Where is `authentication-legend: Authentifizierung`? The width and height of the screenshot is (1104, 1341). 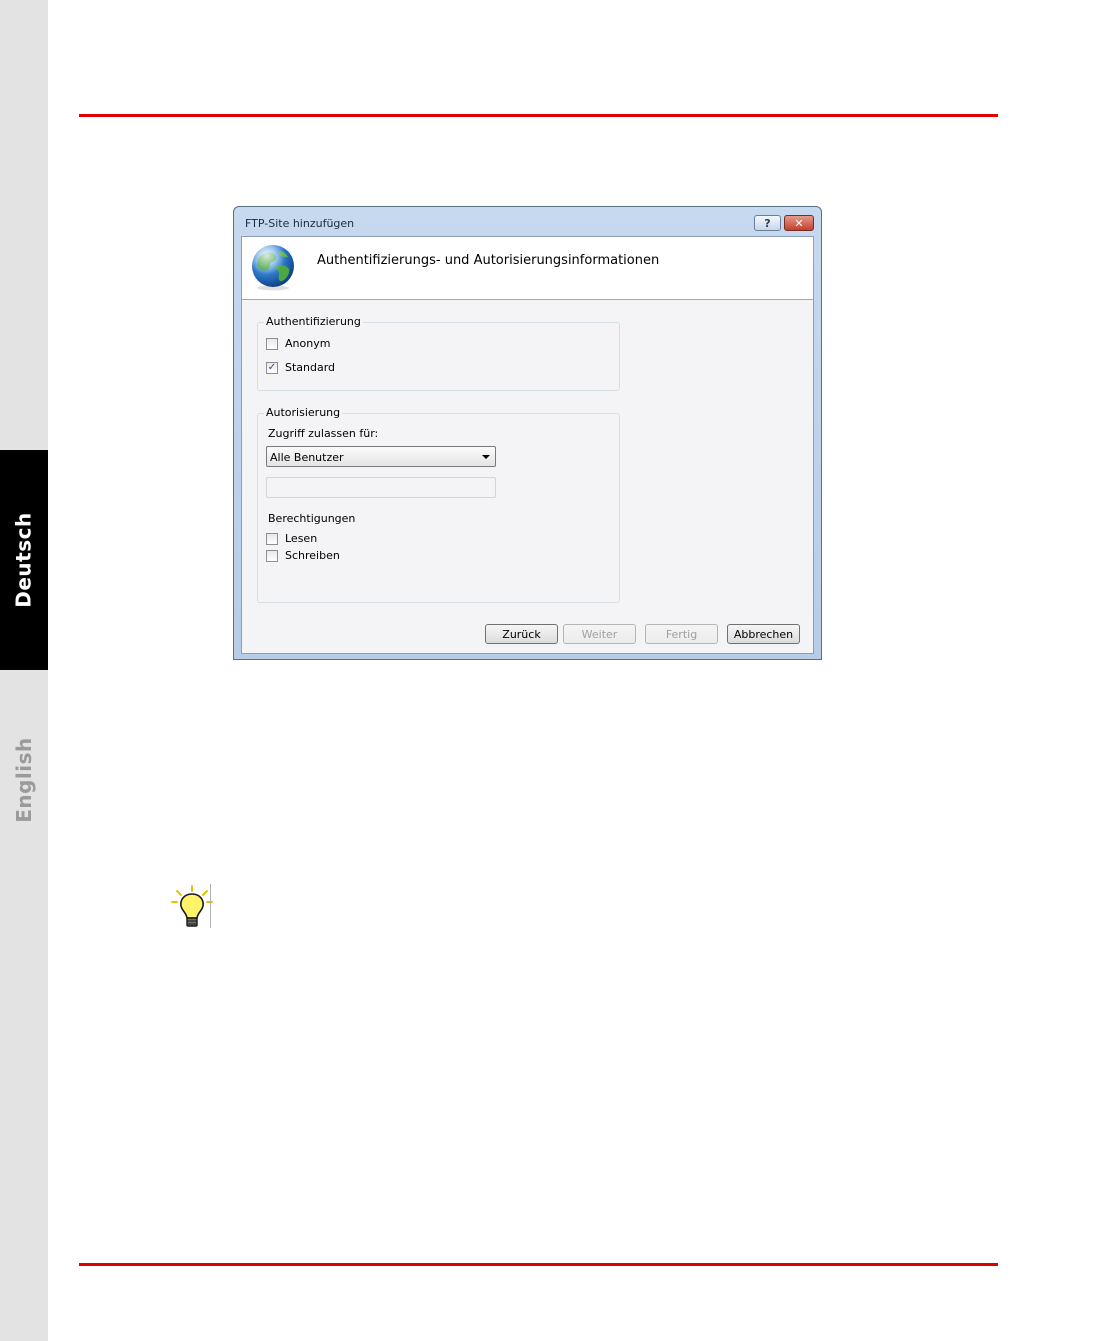 authentication-legend: Authentifizierung is located at coordinates (313, 321).